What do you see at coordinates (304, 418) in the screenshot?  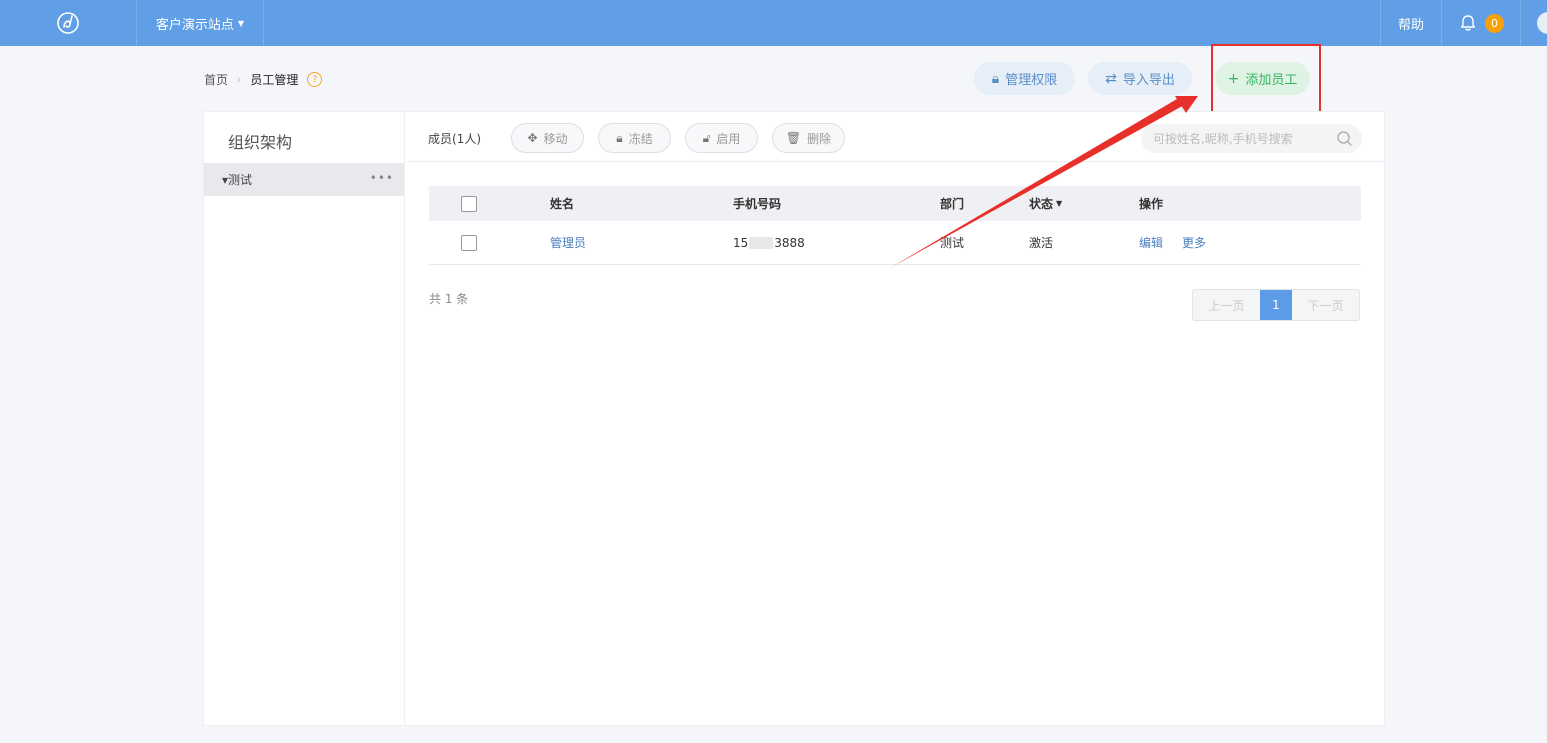 I see `org-tree-sidebar: 组织架构 ▾测试 •••` at bounding box center [304, 418].